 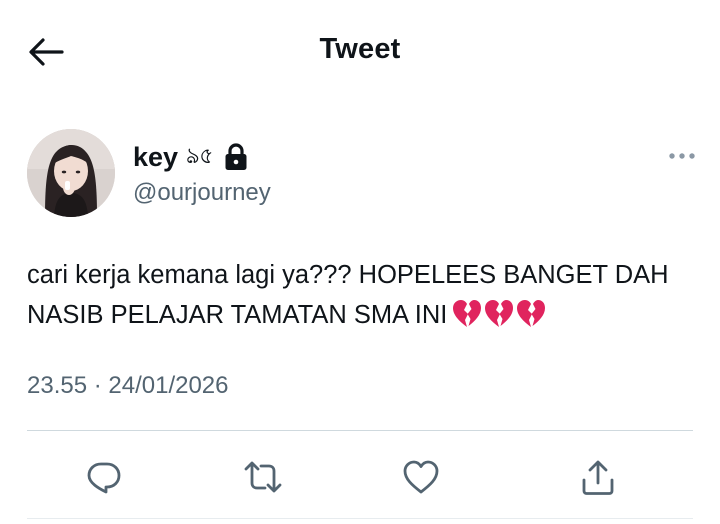 What do you see at coordinates (360, 430) in the screenshot?
I see `divider` at bounding box center [360, 430].